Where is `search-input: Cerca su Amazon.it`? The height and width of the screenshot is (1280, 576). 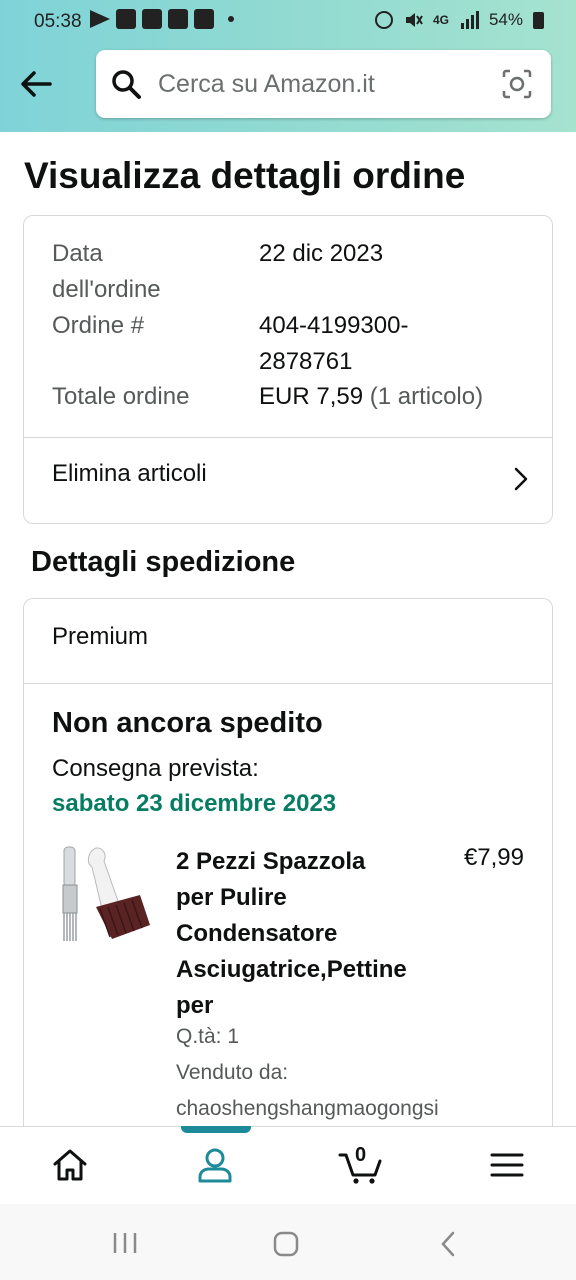
search-input: Cerca su Amazon.it is located at coordinates (266, 84).